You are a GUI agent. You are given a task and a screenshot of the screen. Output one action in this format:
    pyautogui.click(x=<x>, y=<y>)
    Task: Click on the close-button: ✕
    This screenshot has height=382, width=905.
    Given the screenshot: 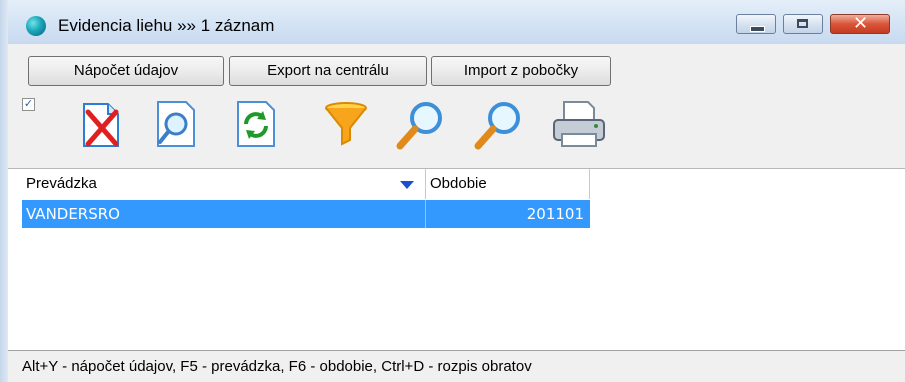 What is the action you would take?
    pyautogui.click(x=860, y=23)
    